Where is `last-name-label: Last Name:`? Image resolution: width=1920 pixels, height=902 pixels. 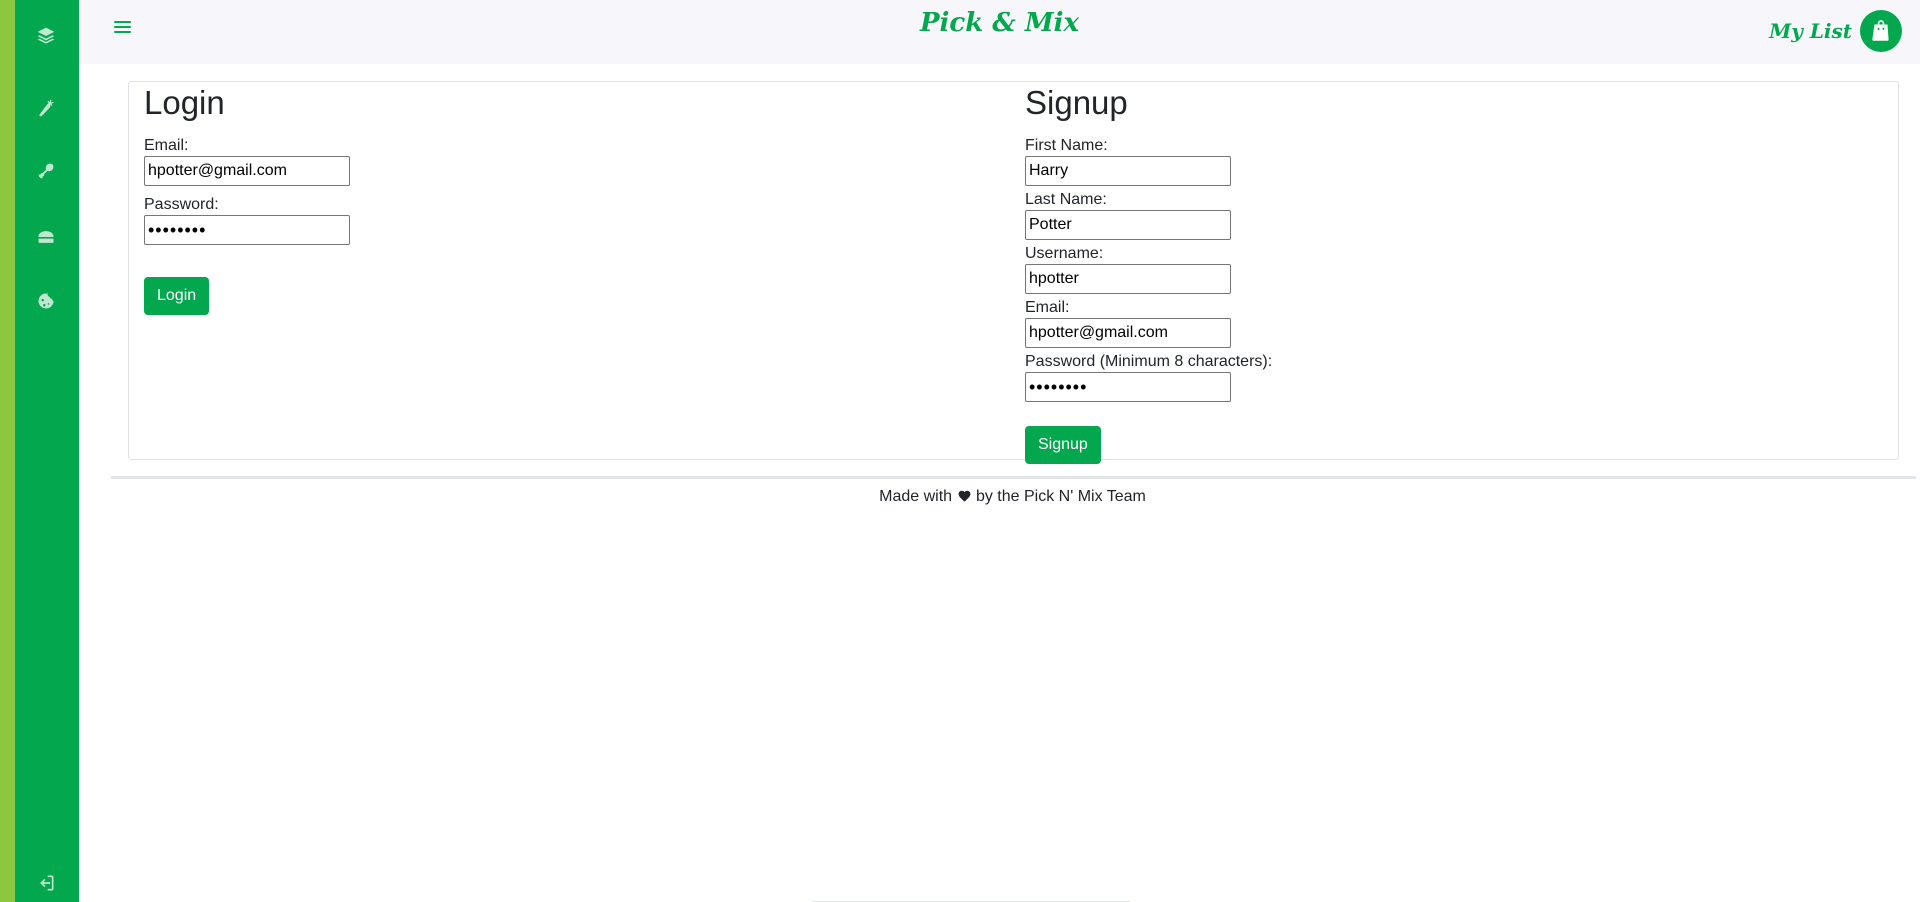 last-name-label: Last Name: is located at coordinates (1066, 199).